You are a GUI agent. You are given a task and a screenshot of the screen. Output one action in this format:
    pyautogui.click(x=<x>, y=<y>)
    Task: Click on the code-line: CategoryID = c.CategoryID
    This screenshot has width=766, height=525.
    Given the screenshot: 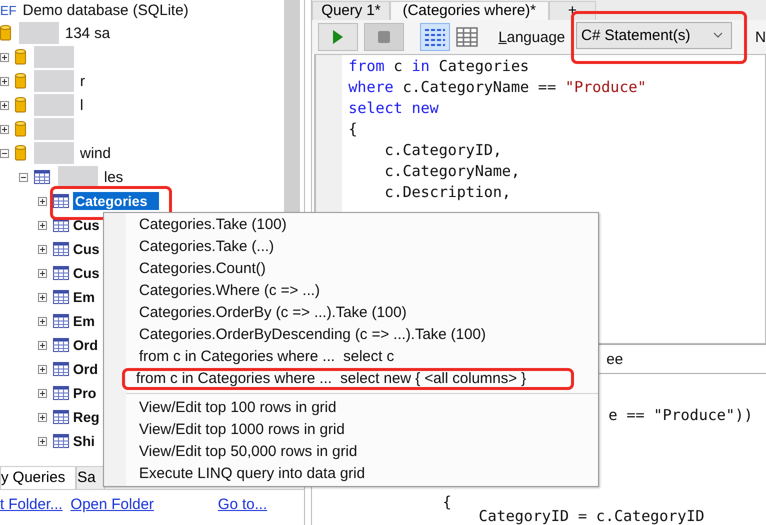 What is the action you would take?
    pyautogui.click(x=592, y=516)
    